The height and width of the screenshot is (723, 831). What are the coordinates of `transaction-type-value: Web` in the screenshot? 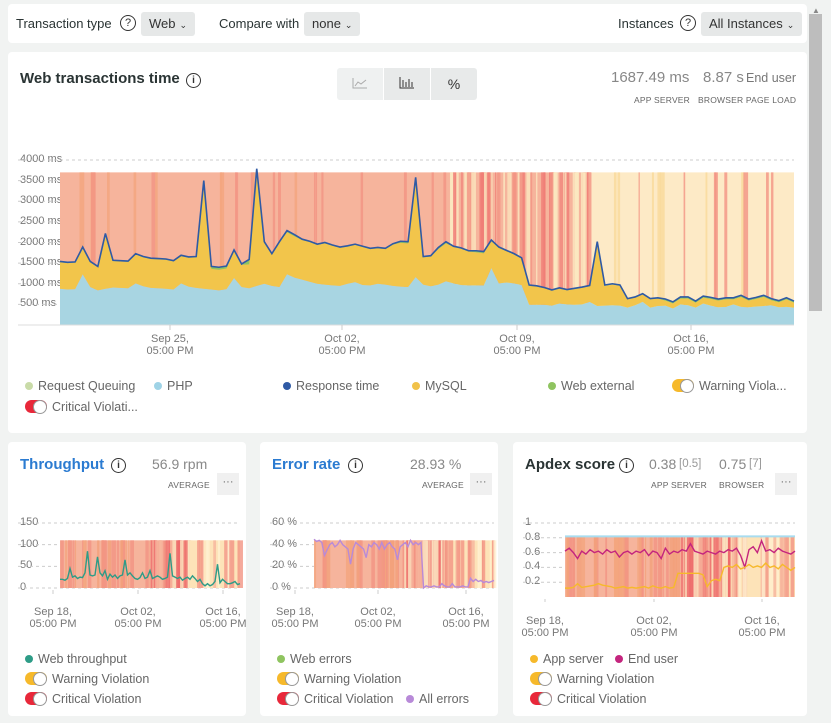 It's located at (162, 23).